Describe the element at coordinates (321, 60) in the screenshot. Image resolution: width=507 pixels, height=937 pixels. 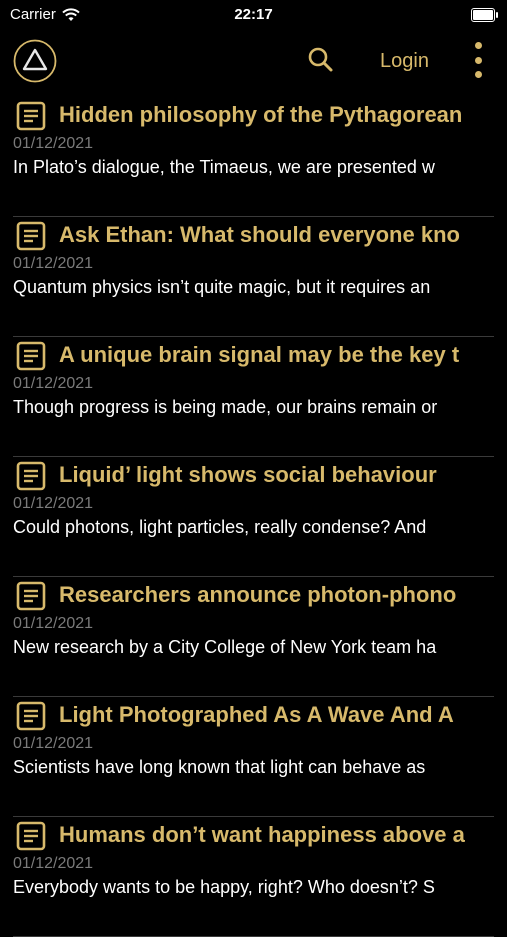
I see `search-icon` at that location.